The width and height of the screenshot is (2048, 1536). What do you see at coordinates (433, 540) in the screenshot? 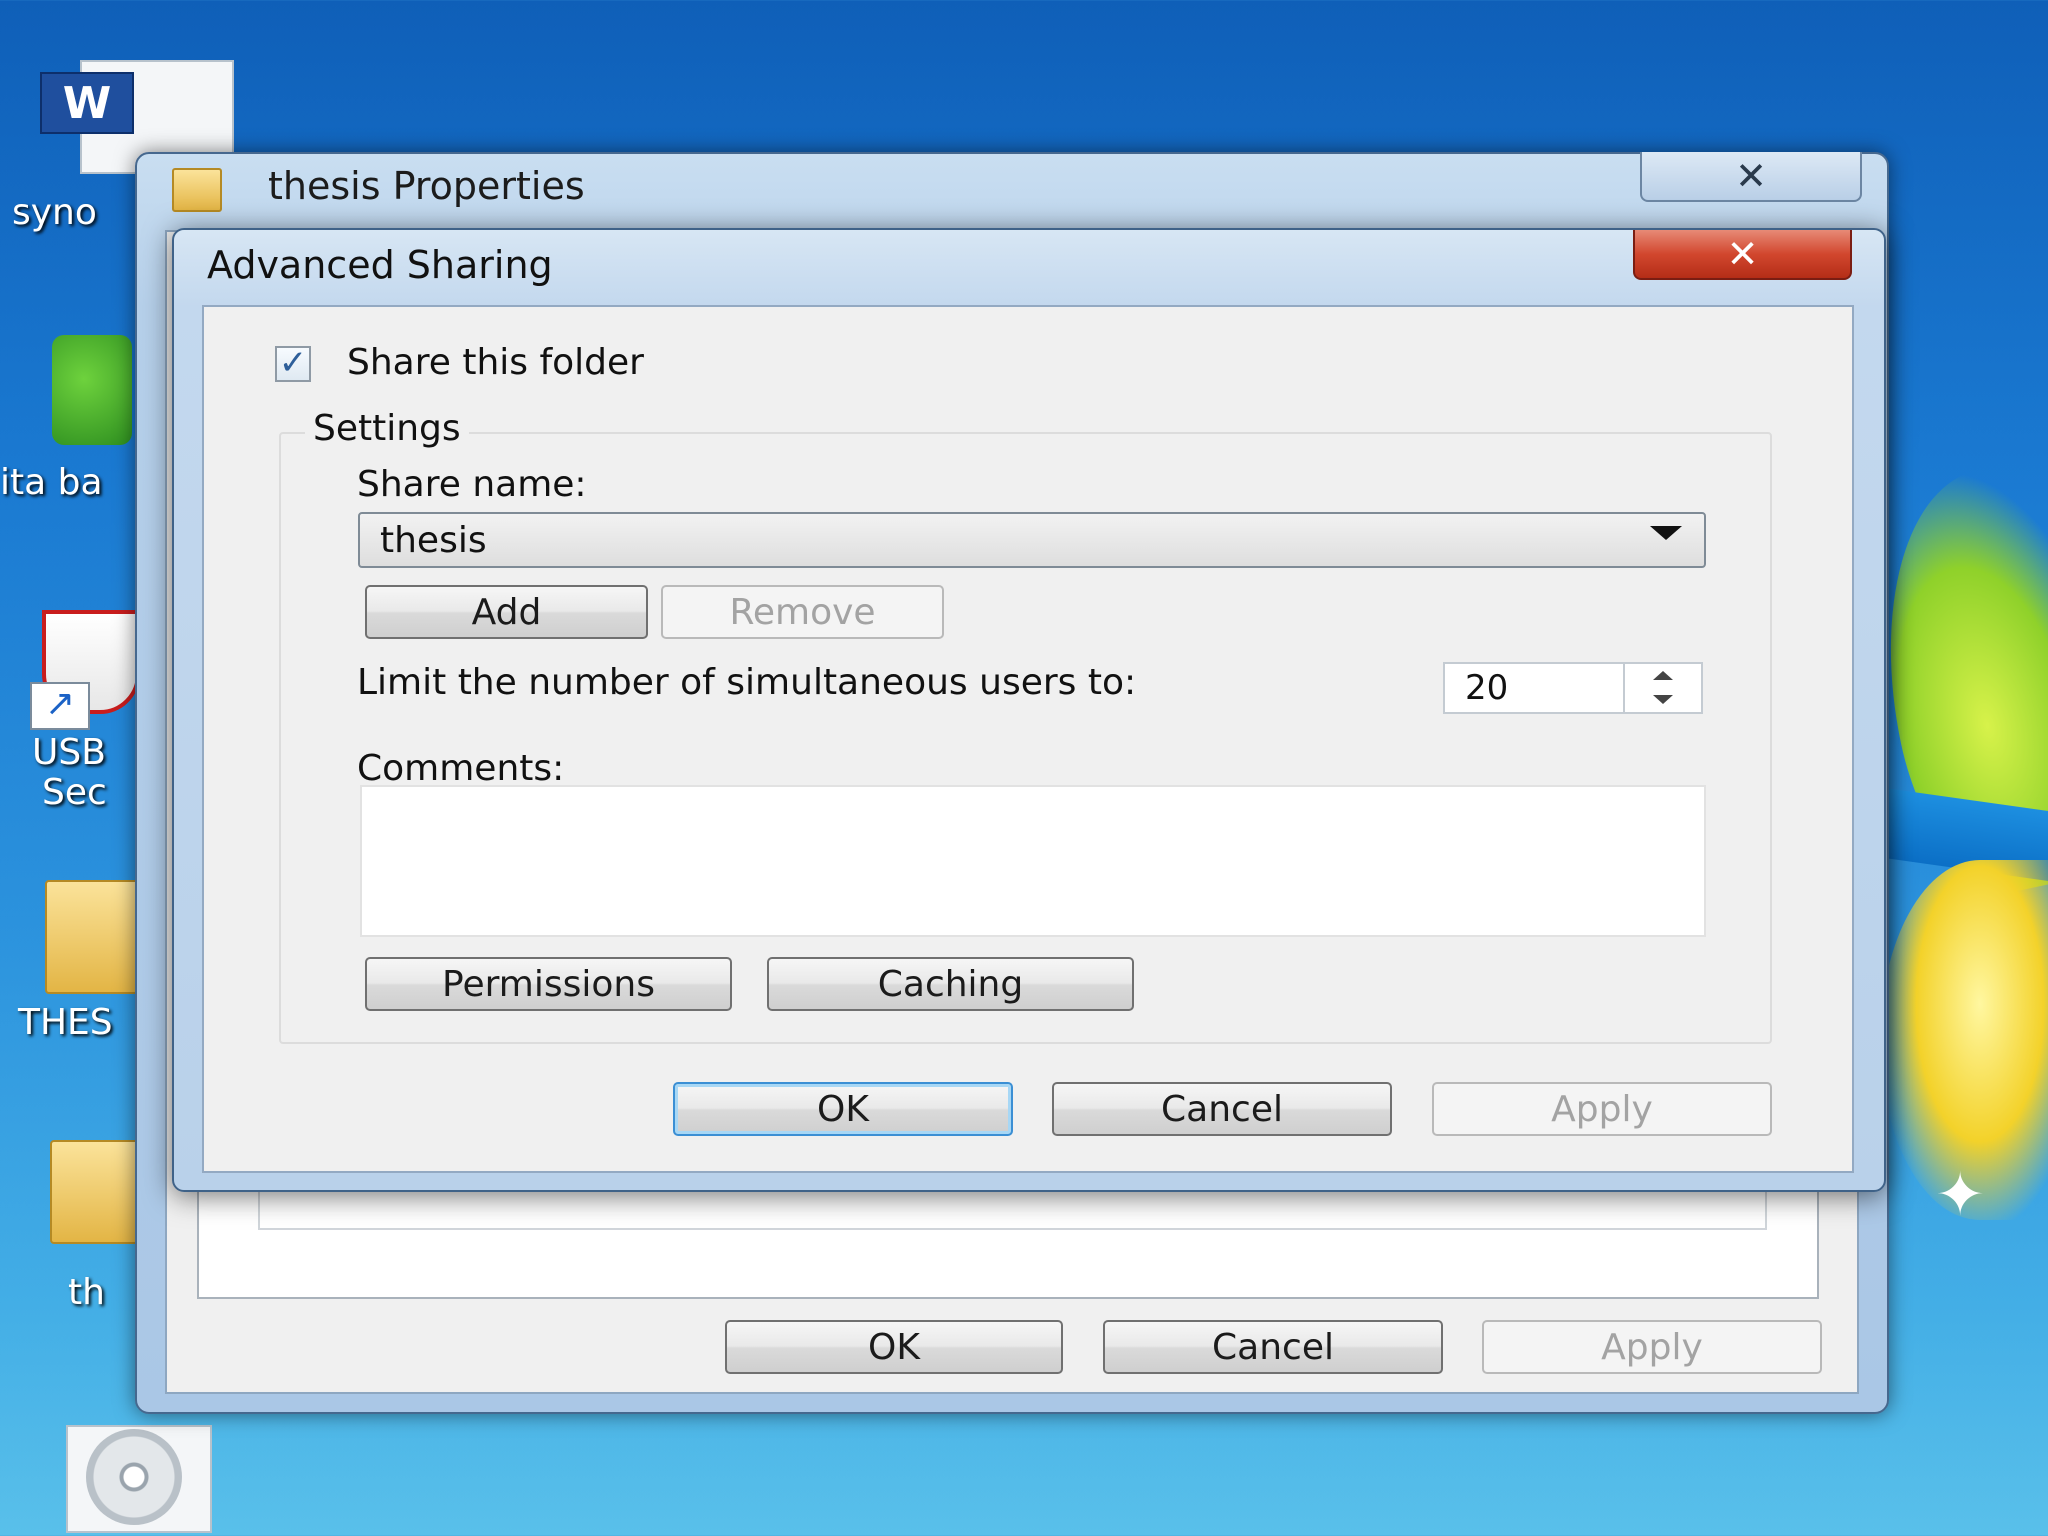
I see `share-name-value: thesis` at bounding box center [433, 540].